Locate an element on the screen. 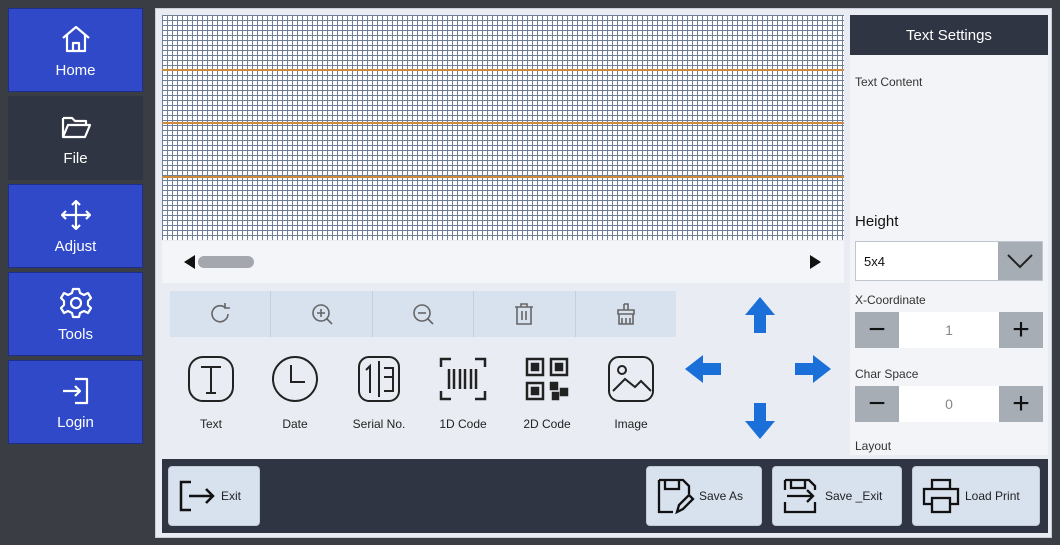  save-as-icon is located at coordinates (676, 496).